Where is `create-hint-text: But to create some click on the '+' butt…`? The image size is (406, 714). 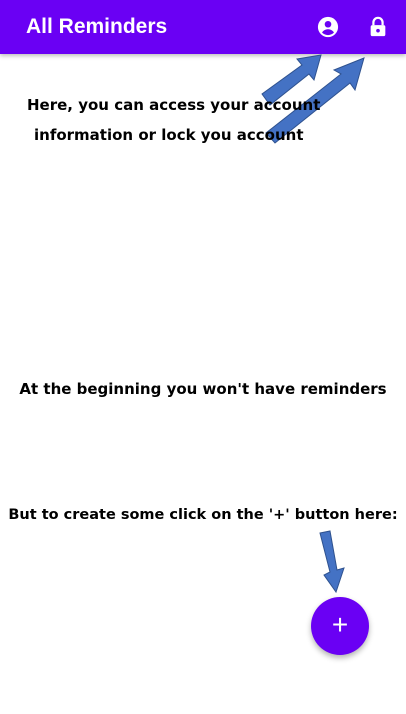 create-hint-text: But to create some click on the '+' butt… is located at coordinates (203, 515).